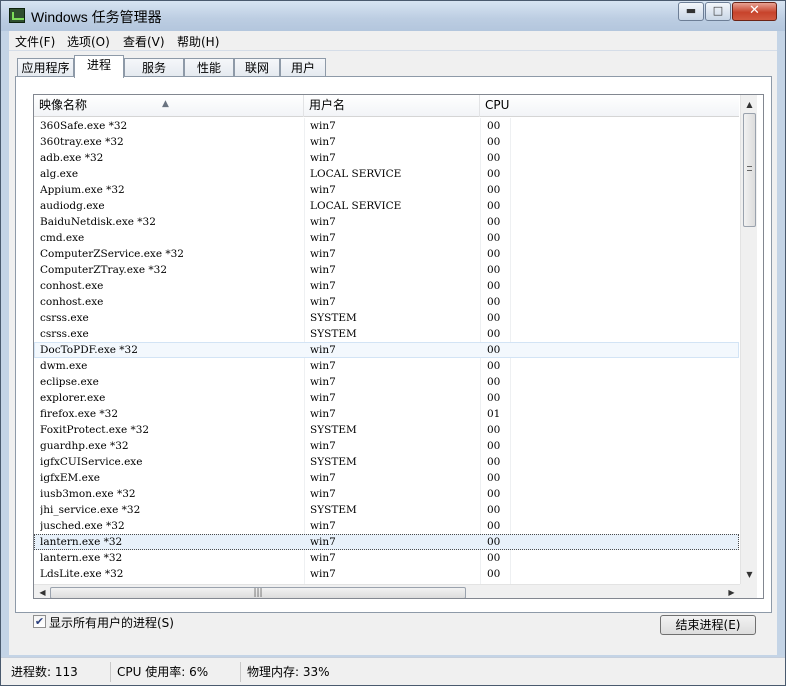 The width and height of the screenshot is (786, 686). What do you see at coordinates (45, 67) in the screenshot?
I see `tab-applications: 应用程序` at bounding box center [45, 67].